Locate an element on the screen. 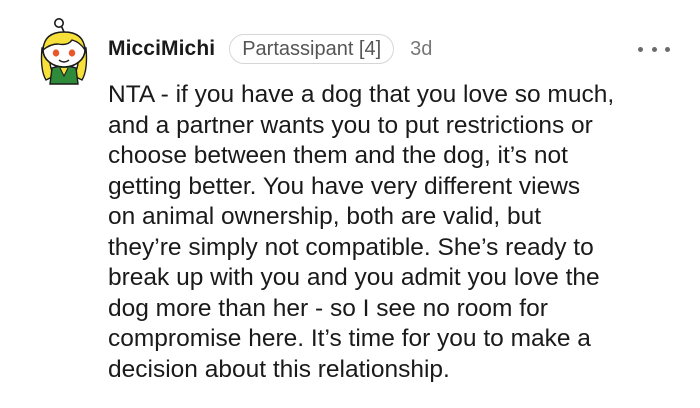 Image resolution: width=700 pixels, height=408 pixels. user-avatar is located at coordinates (64, 52).